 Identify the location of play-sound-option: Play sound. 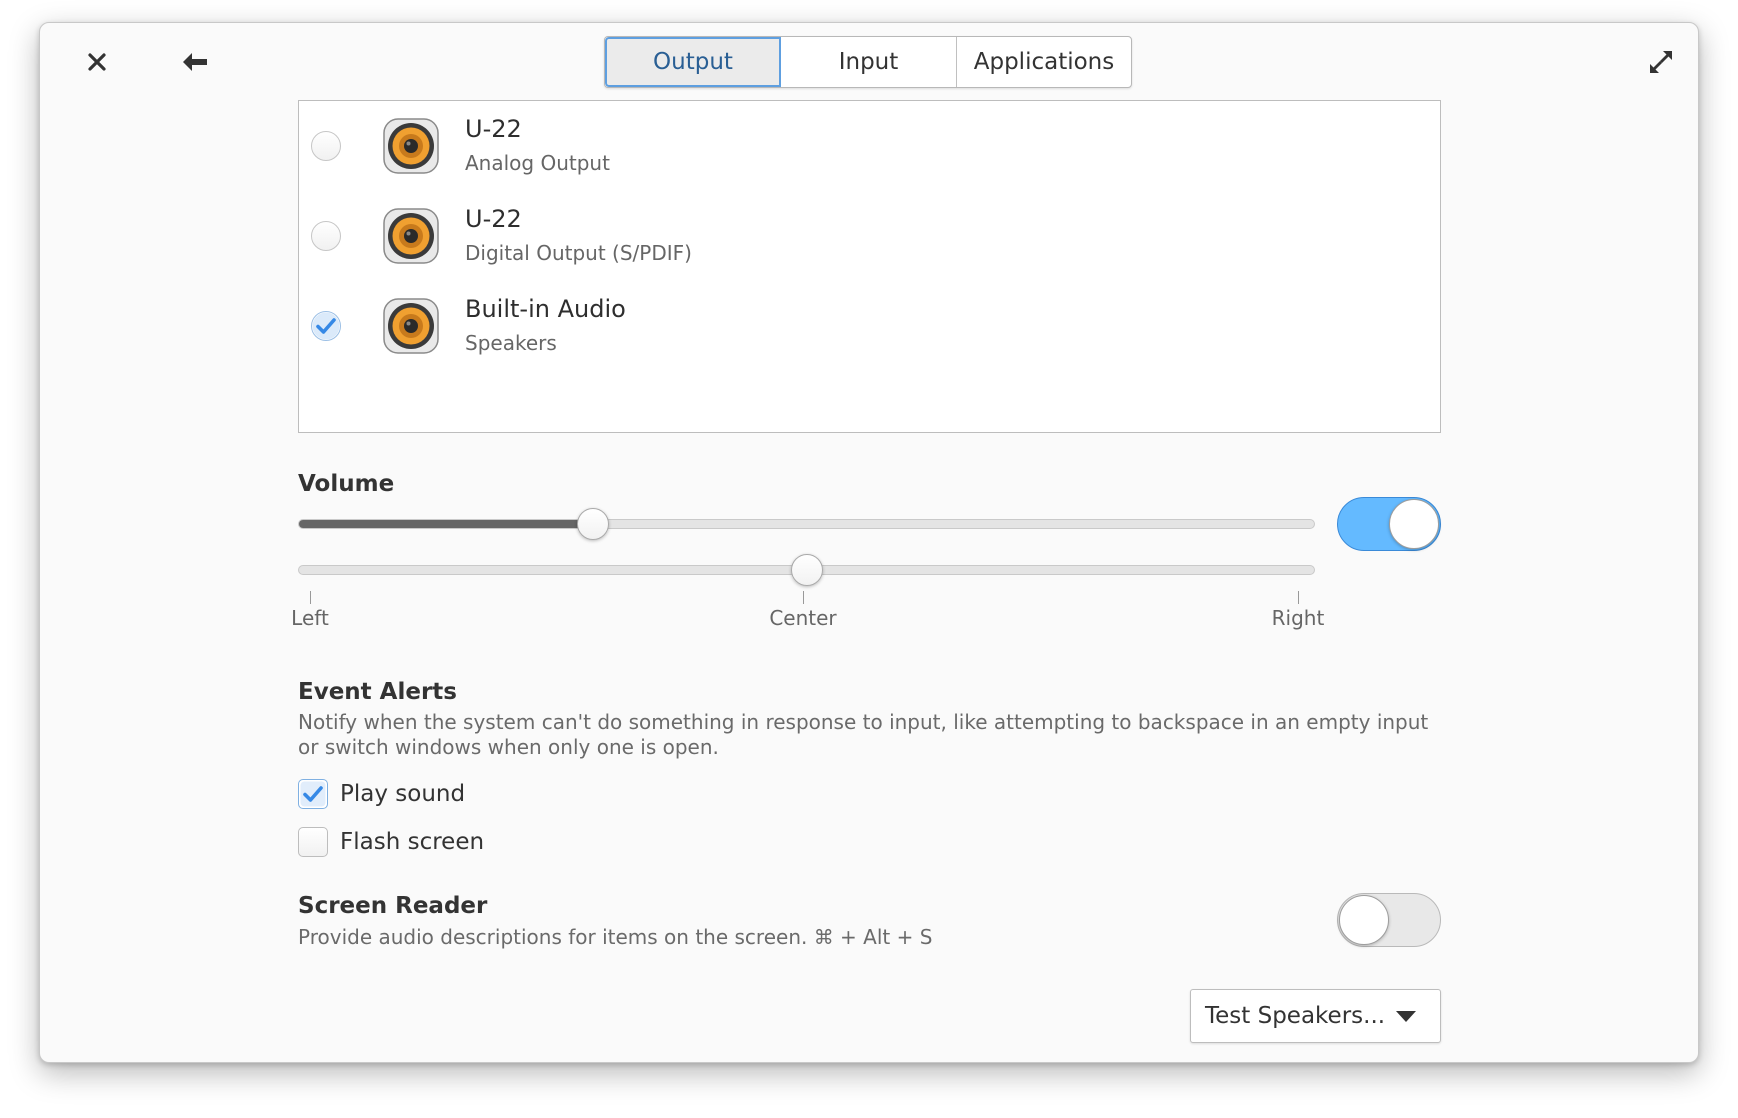
(381, 794).